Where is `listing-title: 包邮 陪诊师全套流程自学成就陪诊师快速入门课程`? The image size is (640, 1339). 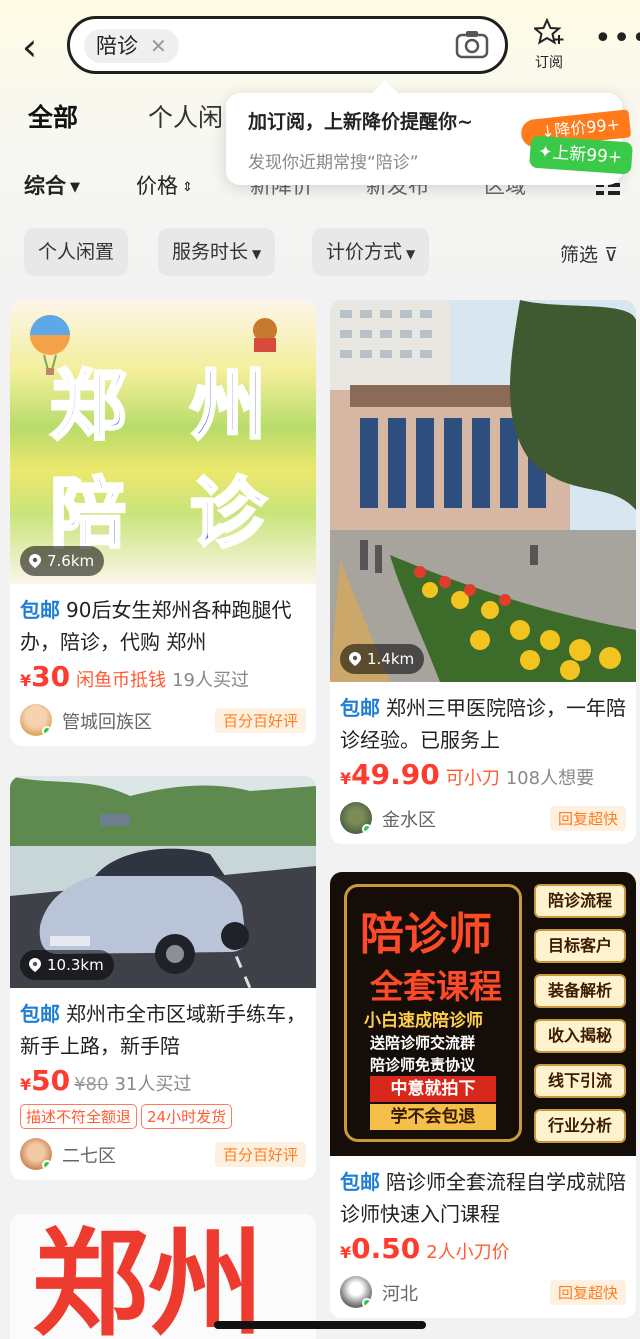
listing-title: 包邮 陪诊师全套流程自学成就陪诊师快速入门课程 is located at coordinates (483, 1193).